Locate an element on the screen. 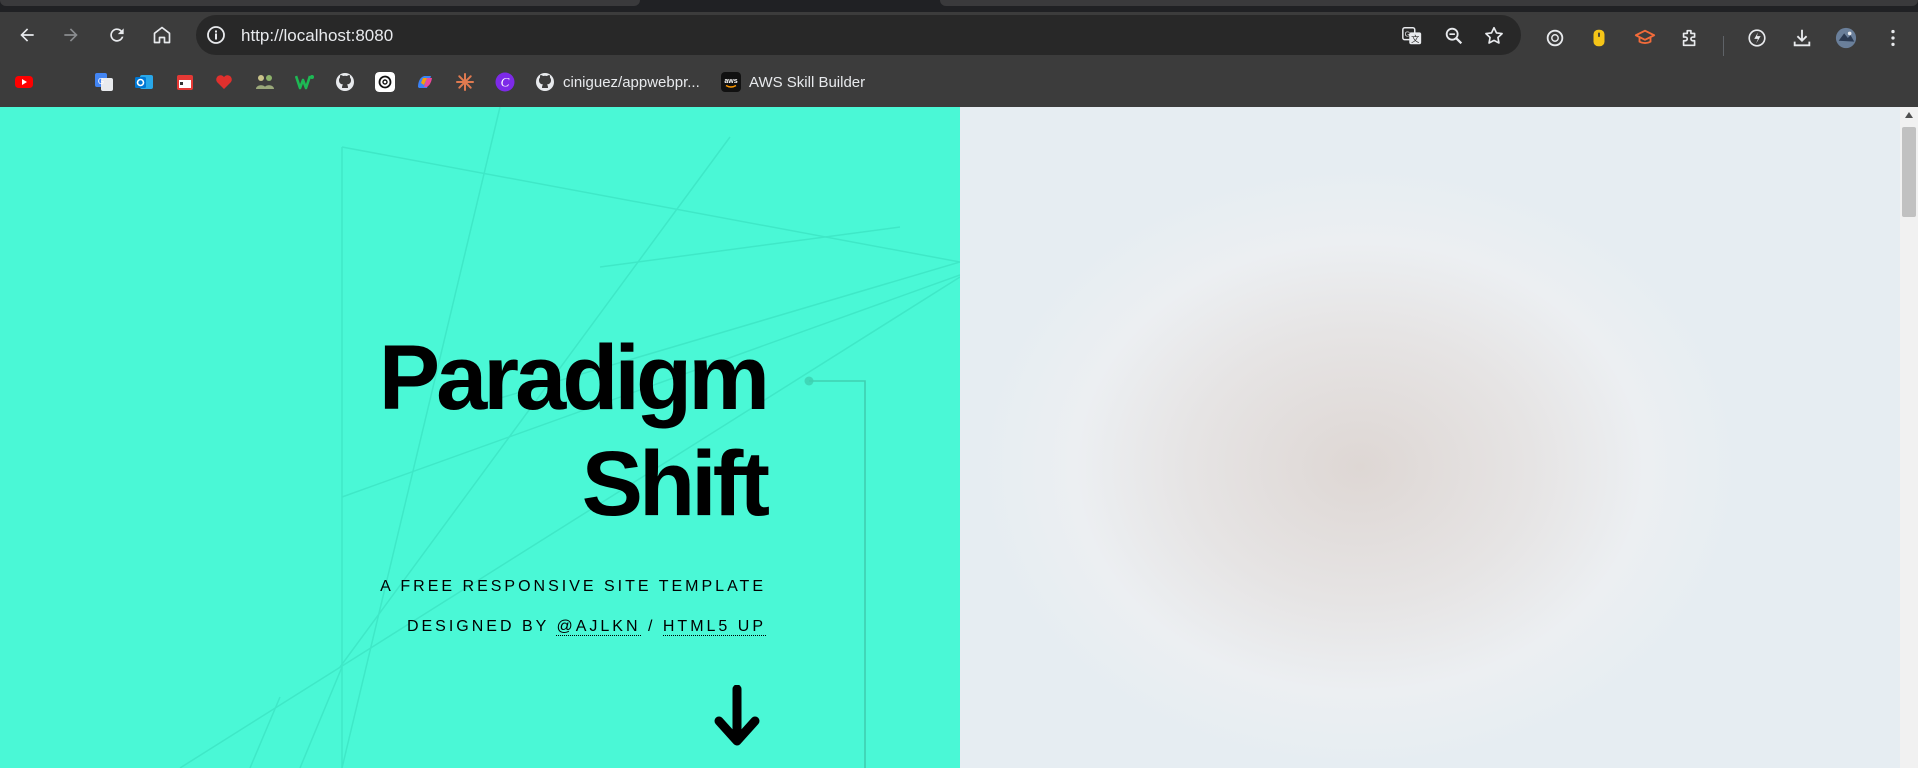  aws-icon: aws is located at coordinates (731, 82).